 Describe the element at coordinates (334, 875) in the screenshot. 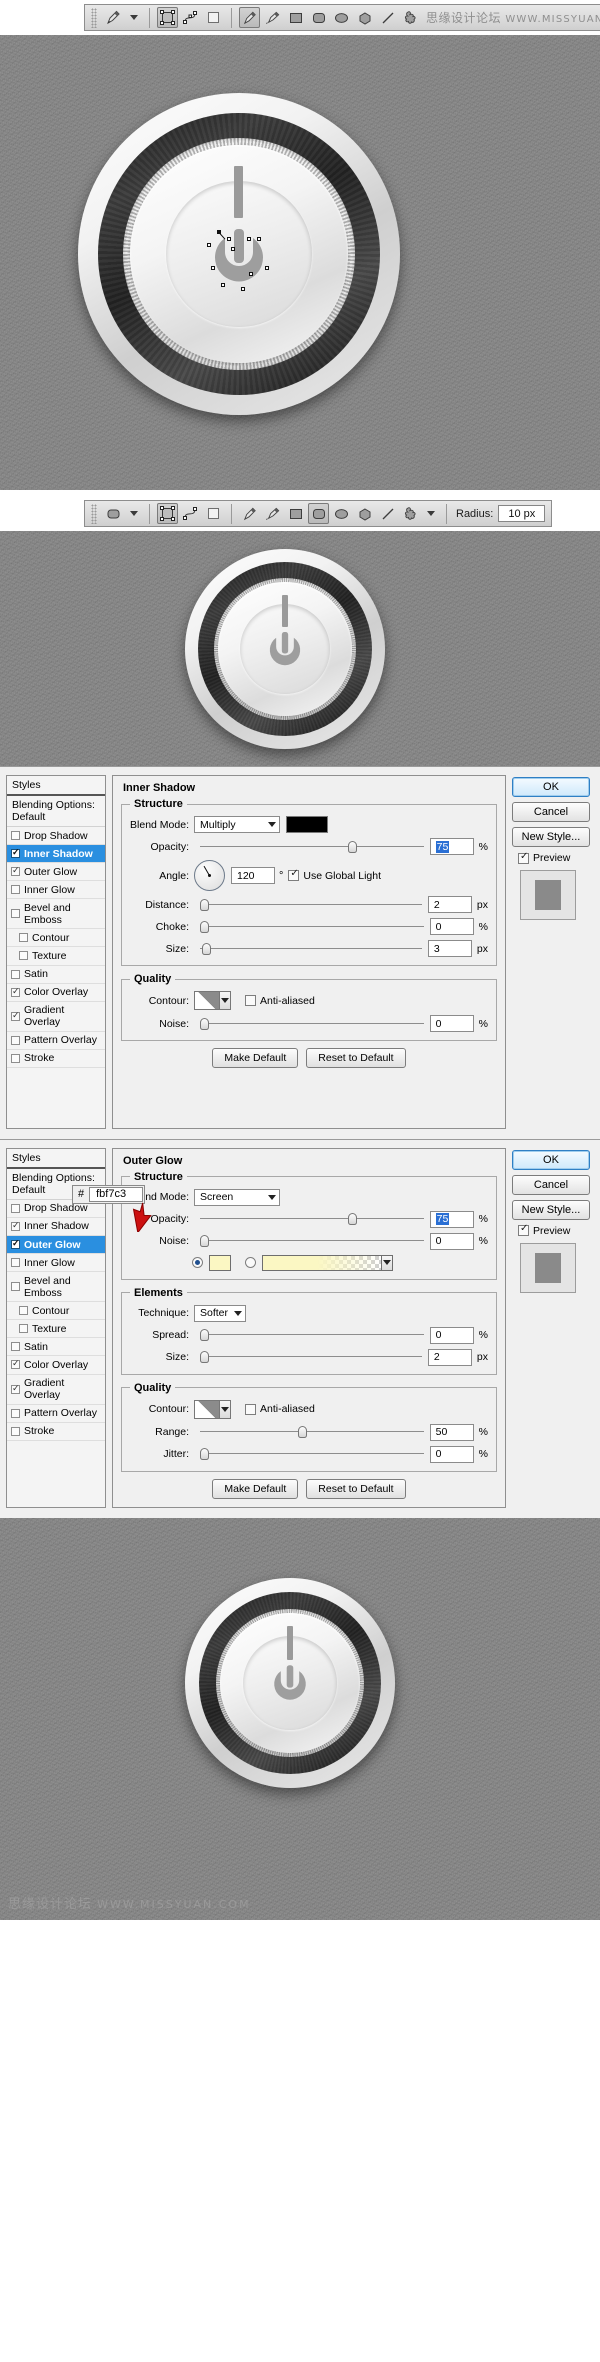

I see `use-global-light-row: Use Global Light` at that location.